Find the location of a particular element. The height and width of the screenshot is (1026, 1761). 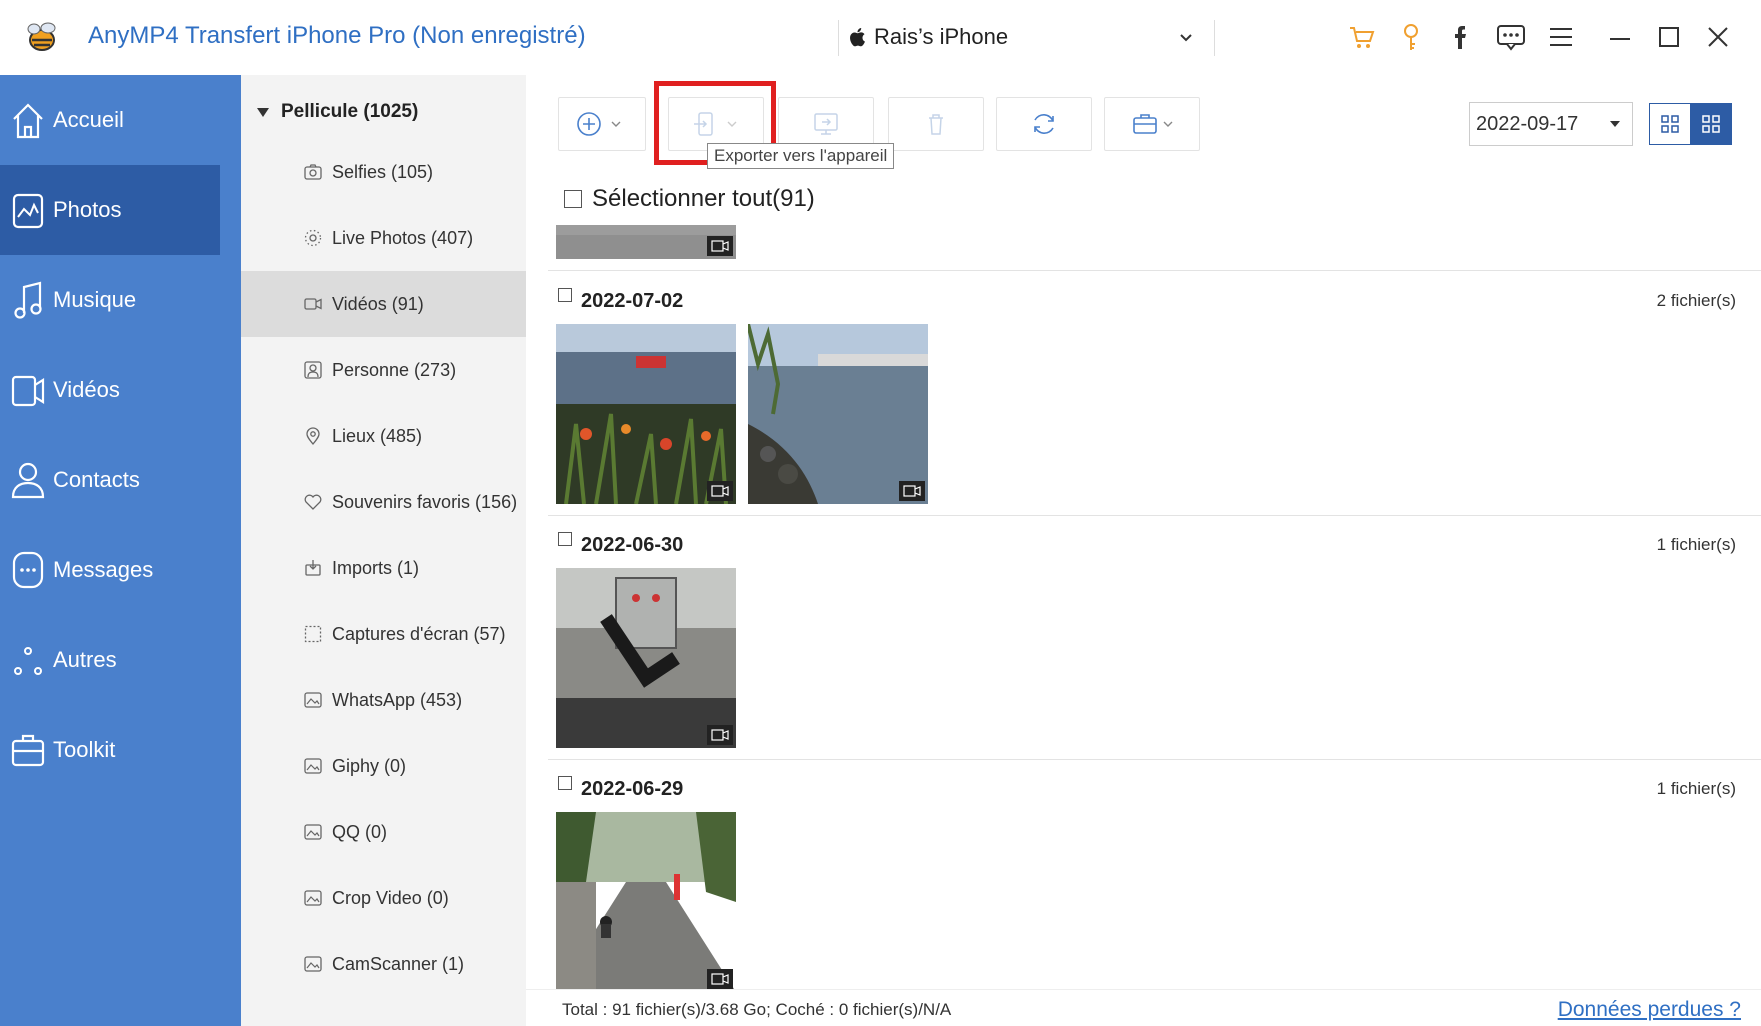

nav-item-autres: Autres is located at coordinates (110, 660).